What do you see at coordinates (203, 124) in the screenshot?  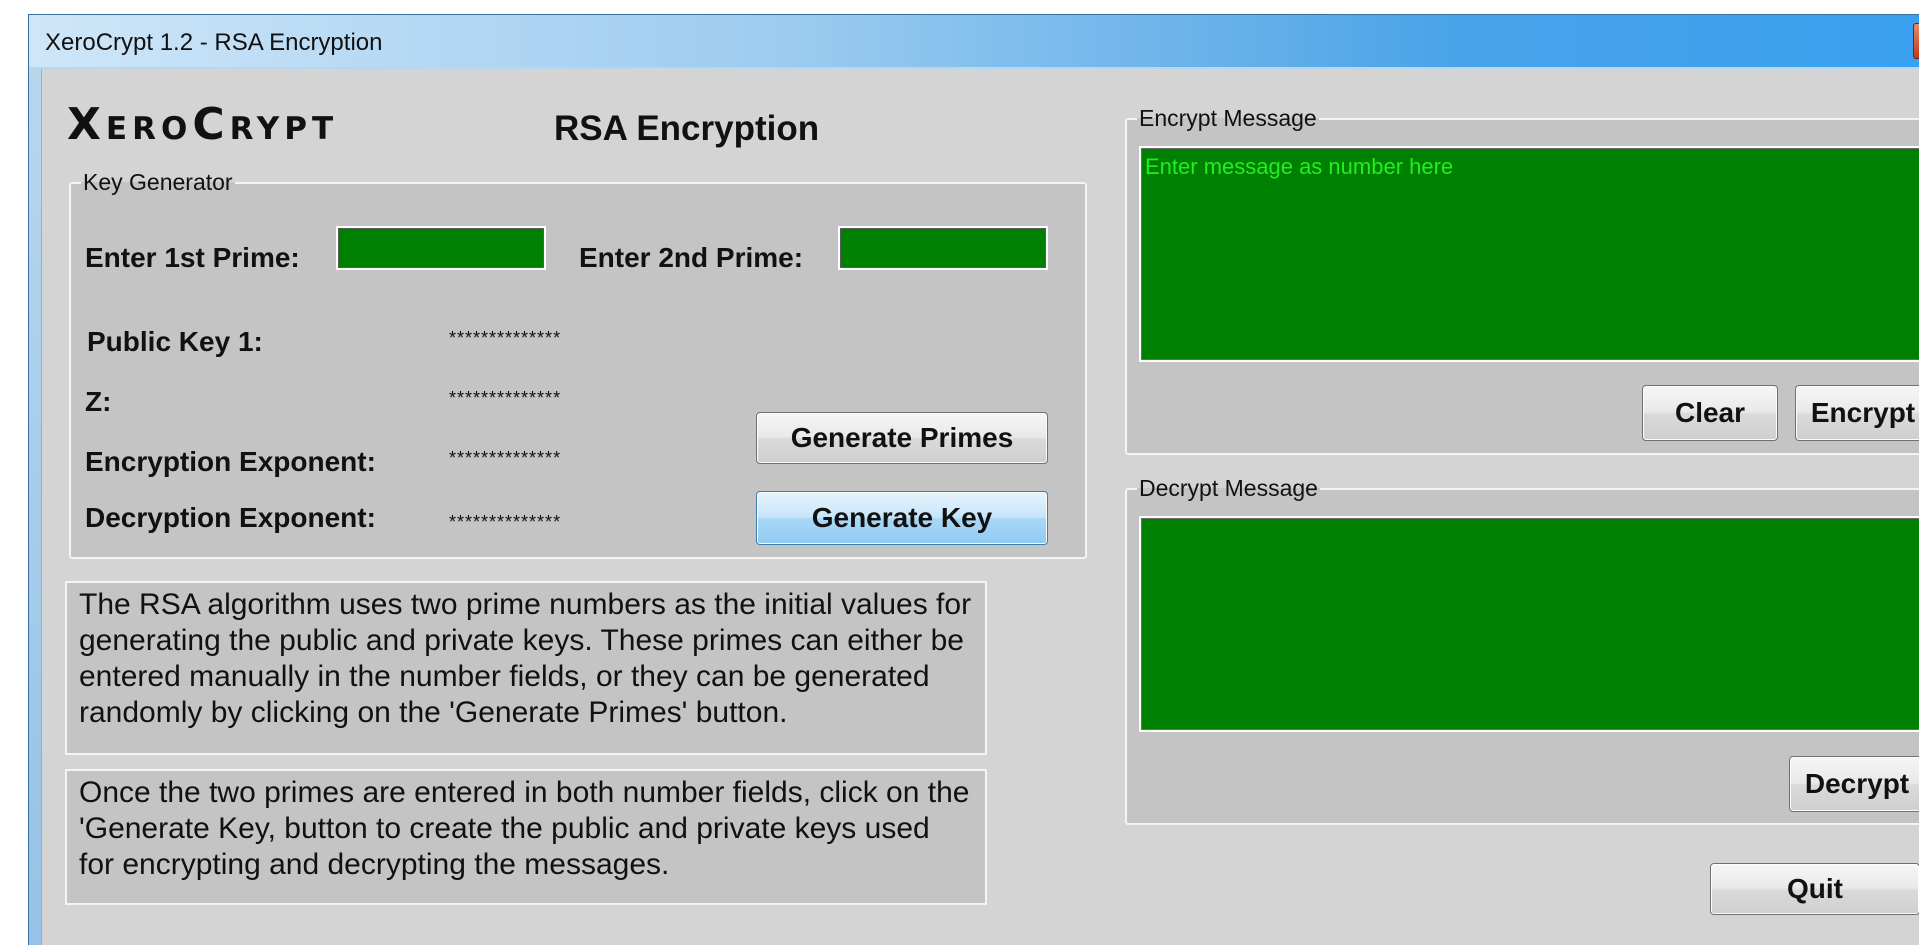 I see `app-logo: XeroCrypt` at bounding box center [203, 124].